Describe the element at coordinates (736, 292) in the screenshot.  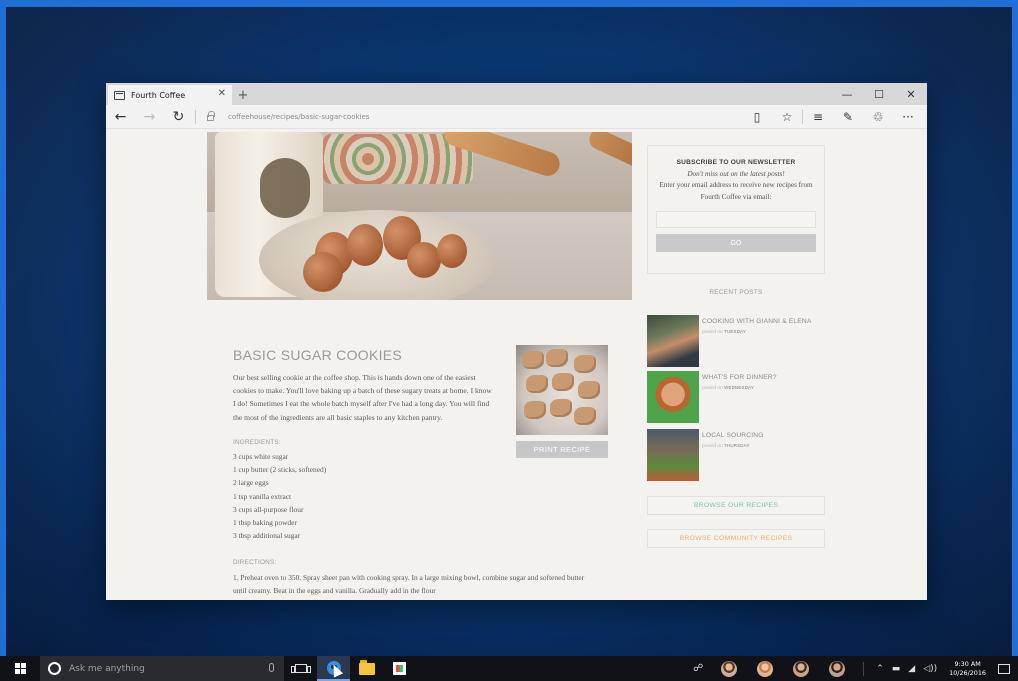
I see `recent-posts-heading: RECENT POSTS` at that location.